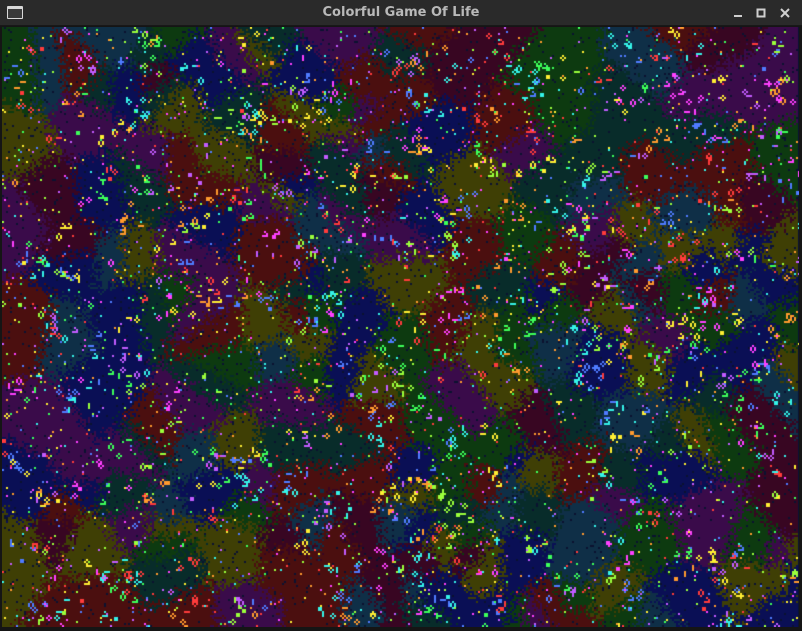  Describe the element at coordinates (15, 12) in the screenshot. I see `app-window-icon` at that location.